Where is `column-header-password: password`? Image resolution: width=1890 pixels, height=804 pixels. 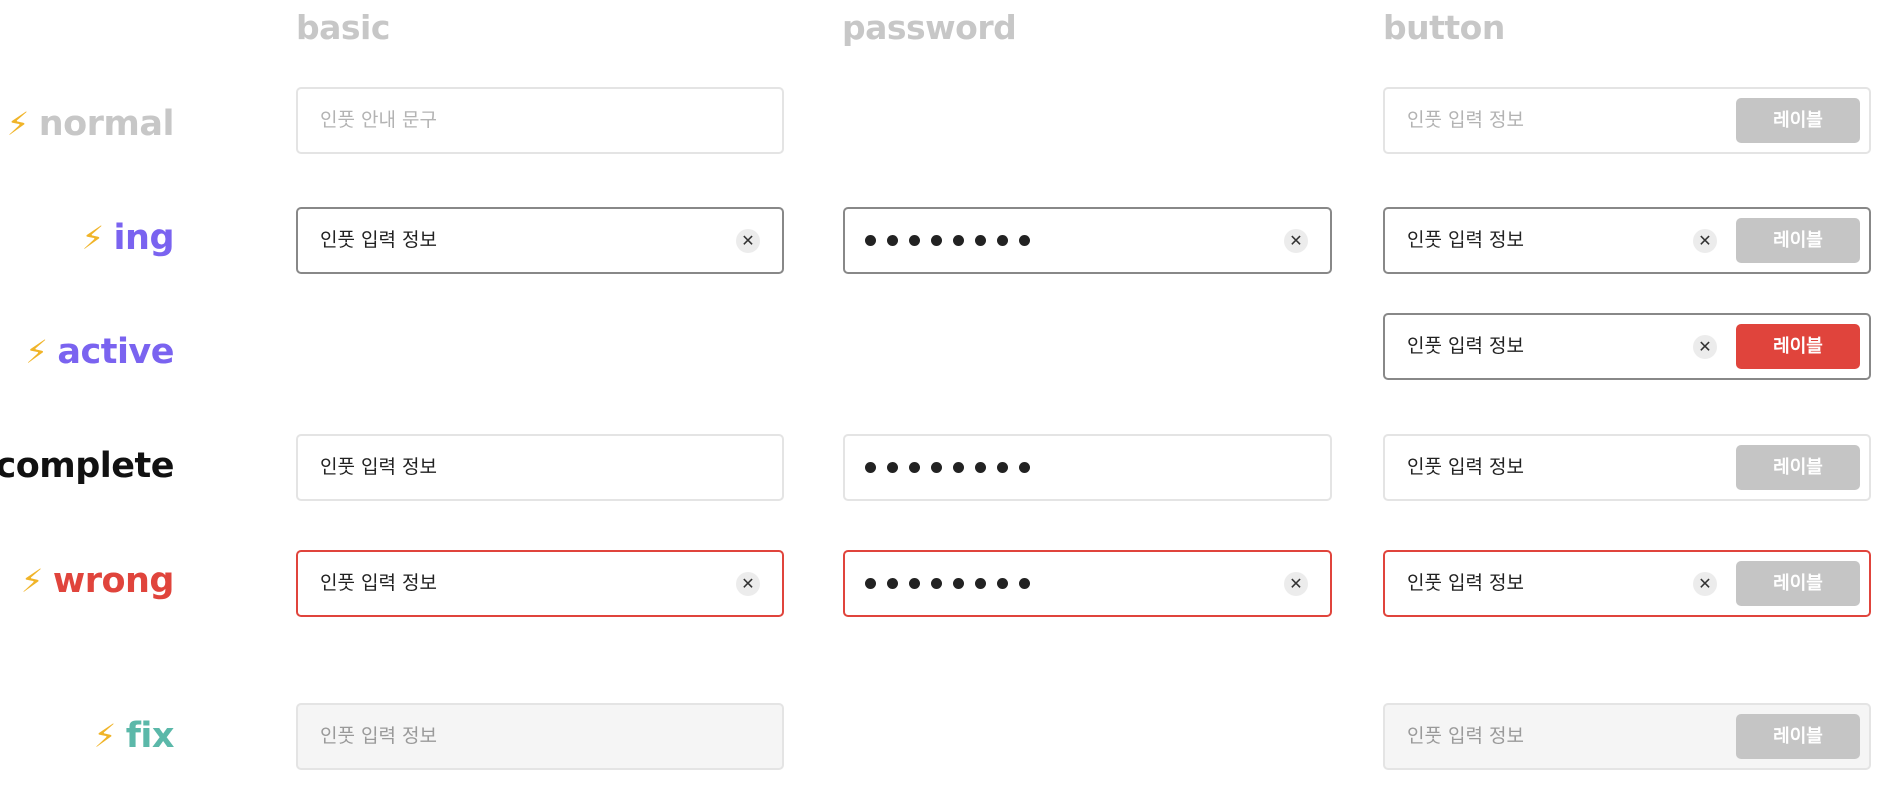
column-header-password: password is located at coordinates (929, 27).